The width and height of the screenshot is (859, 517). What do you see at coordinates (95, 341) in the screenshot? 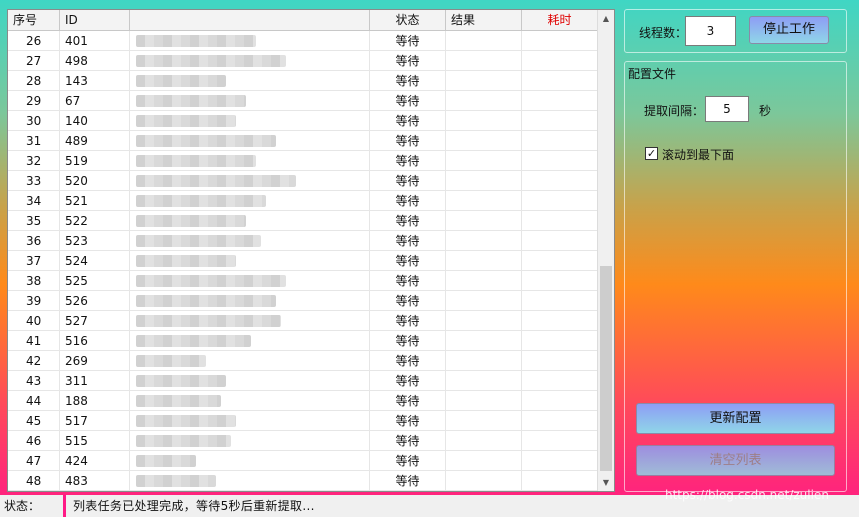
I see `row-id: 516` at bounding box center [95, 341].